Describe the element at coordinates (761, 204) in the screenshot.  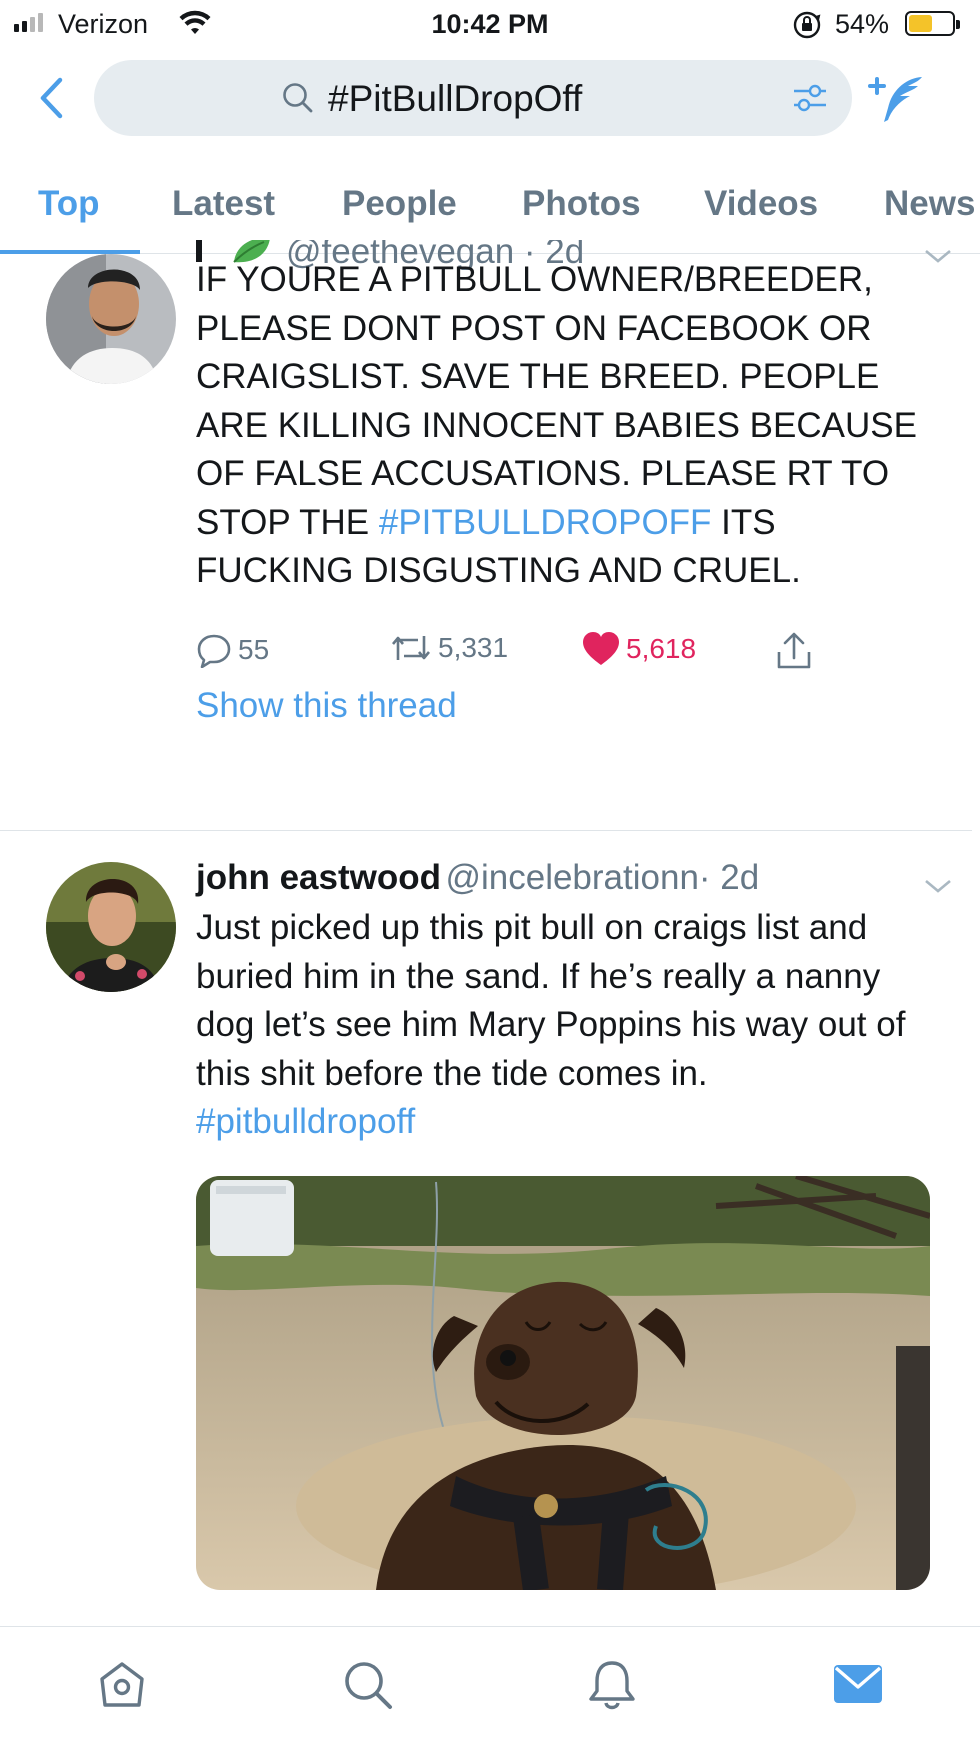
I see `tab-videos: Videos` at that location.